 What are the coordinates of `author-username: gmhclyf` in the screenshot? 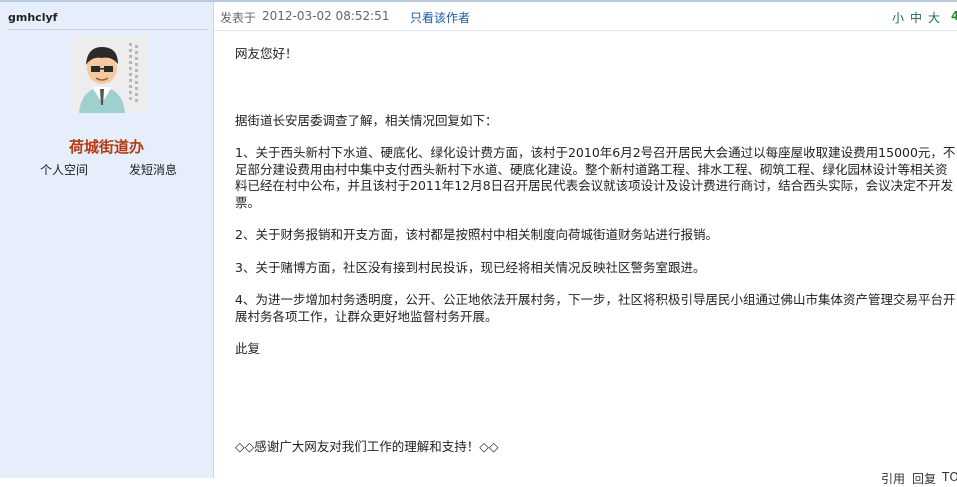 It's located at (32, 17).